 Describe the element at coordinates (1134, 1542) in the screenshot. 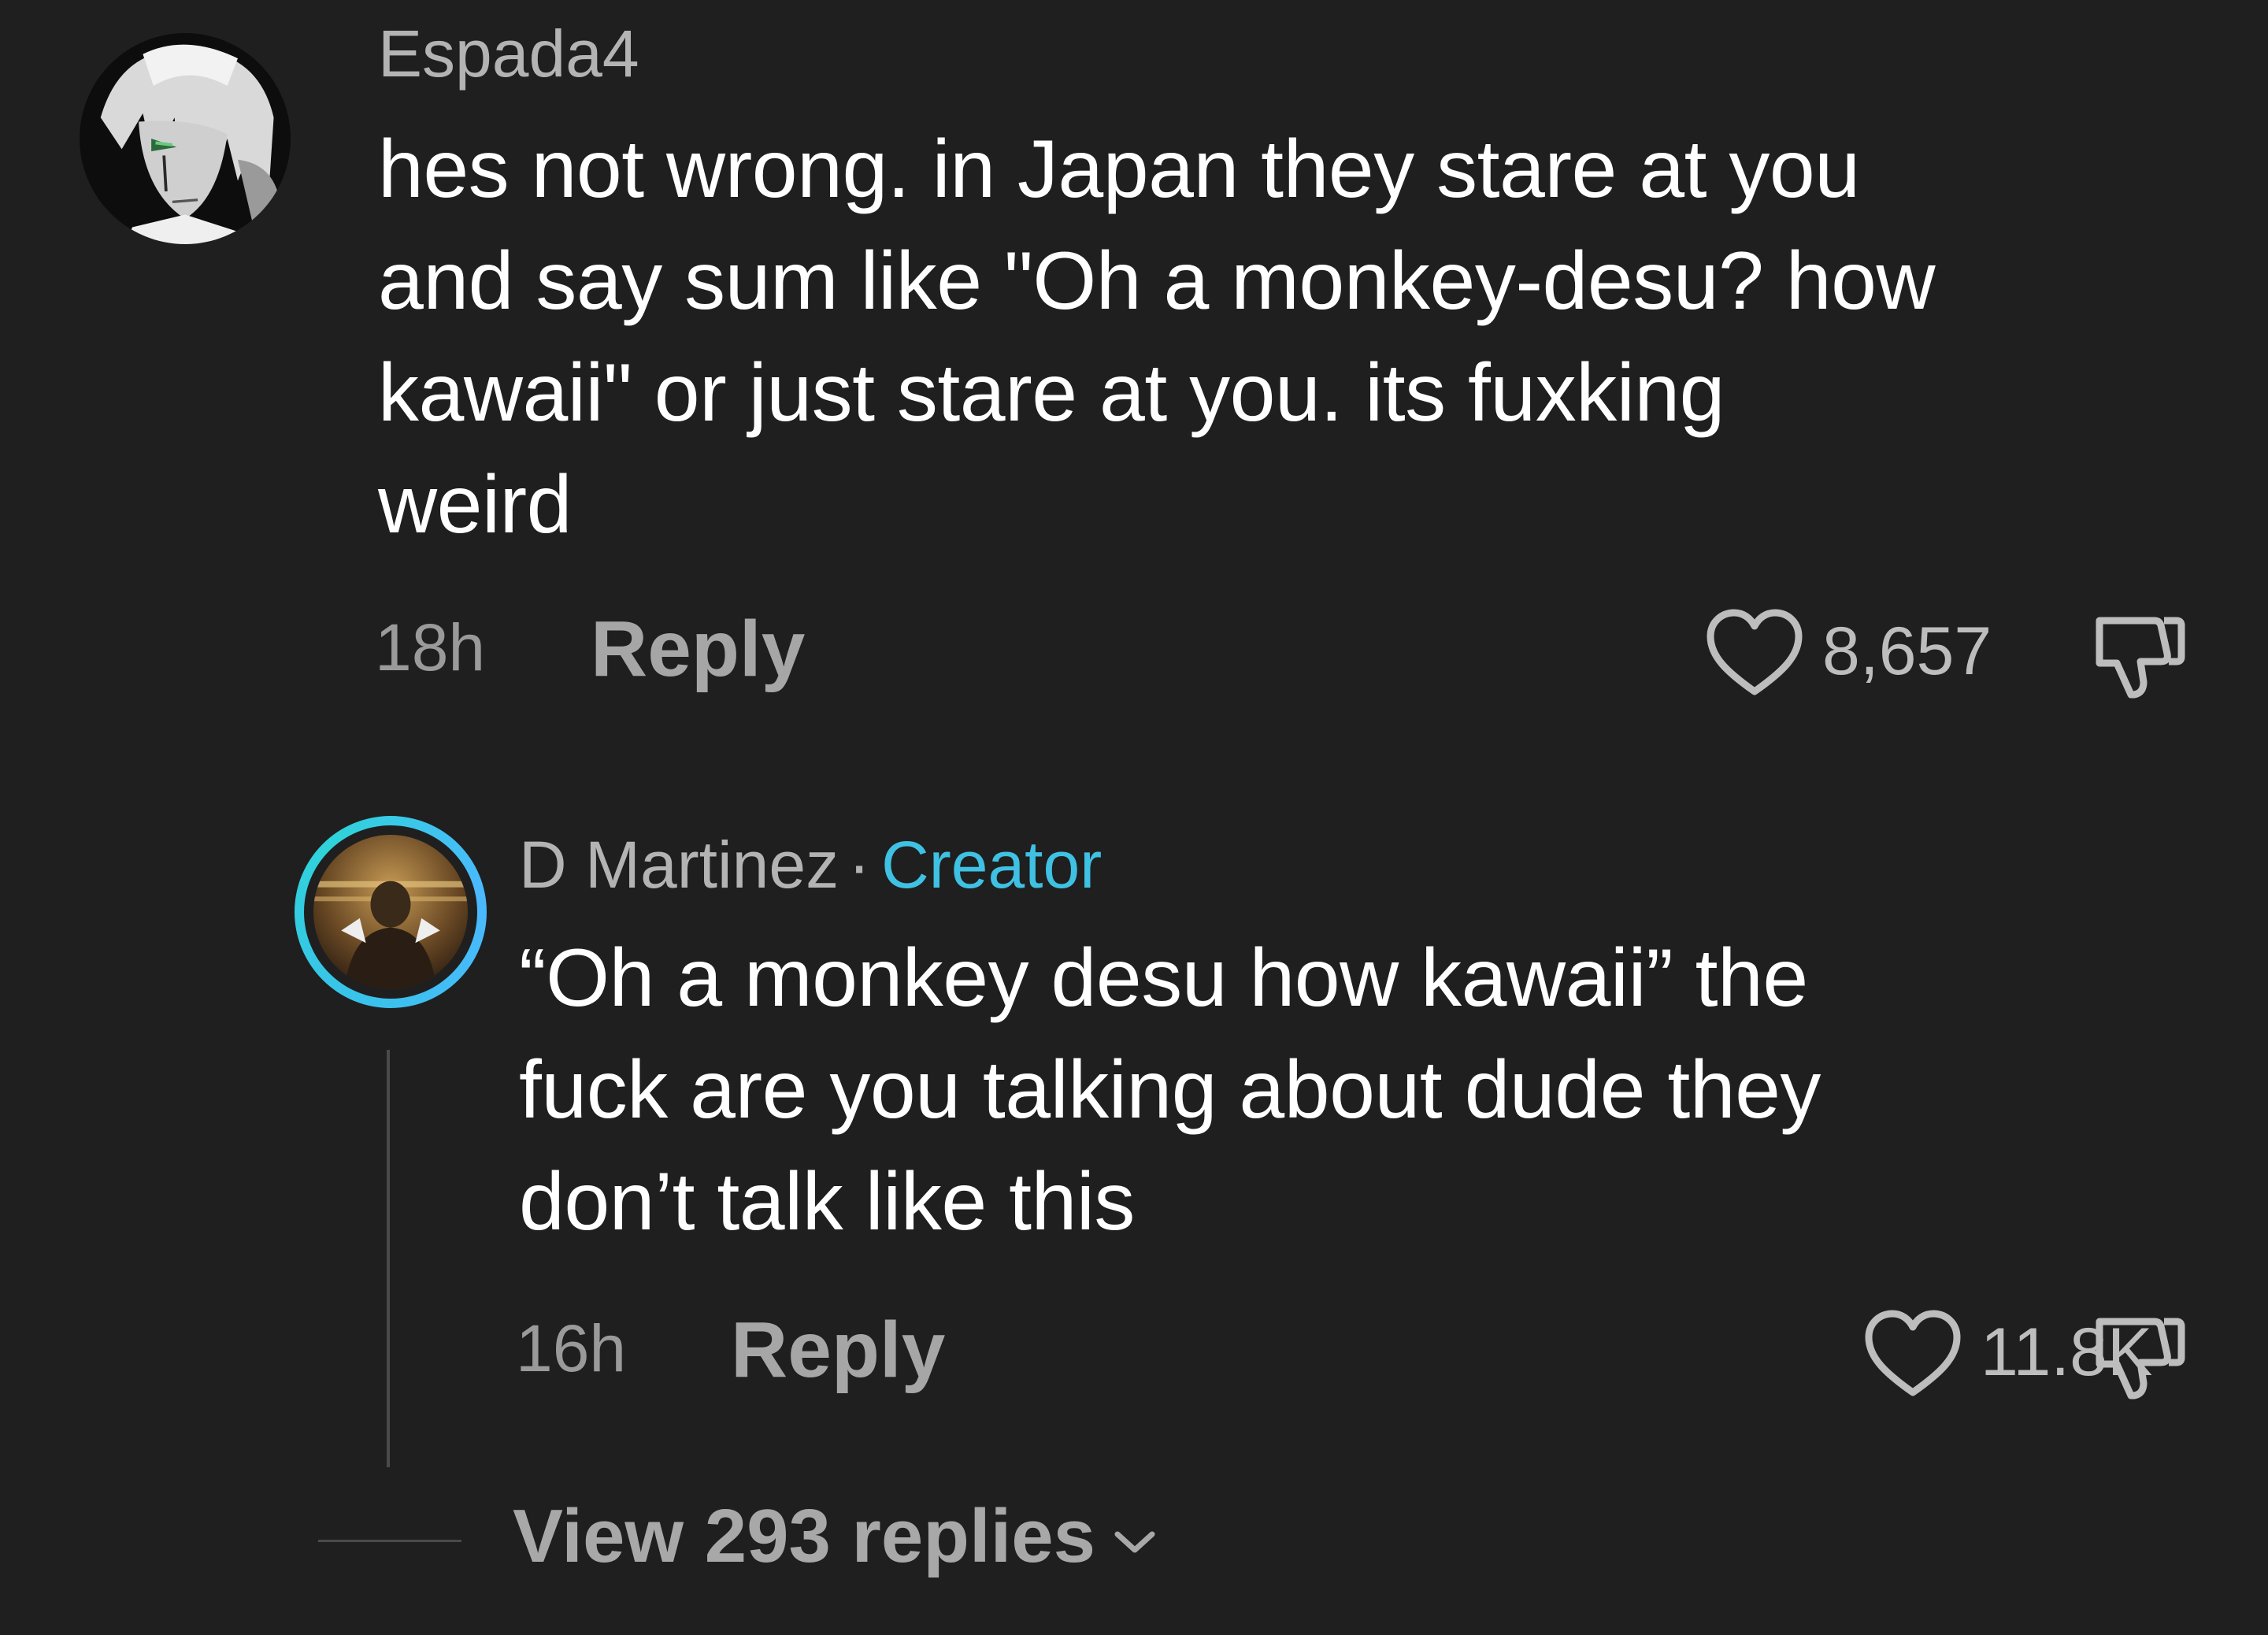

I see `chevron-down-icon` at that location.